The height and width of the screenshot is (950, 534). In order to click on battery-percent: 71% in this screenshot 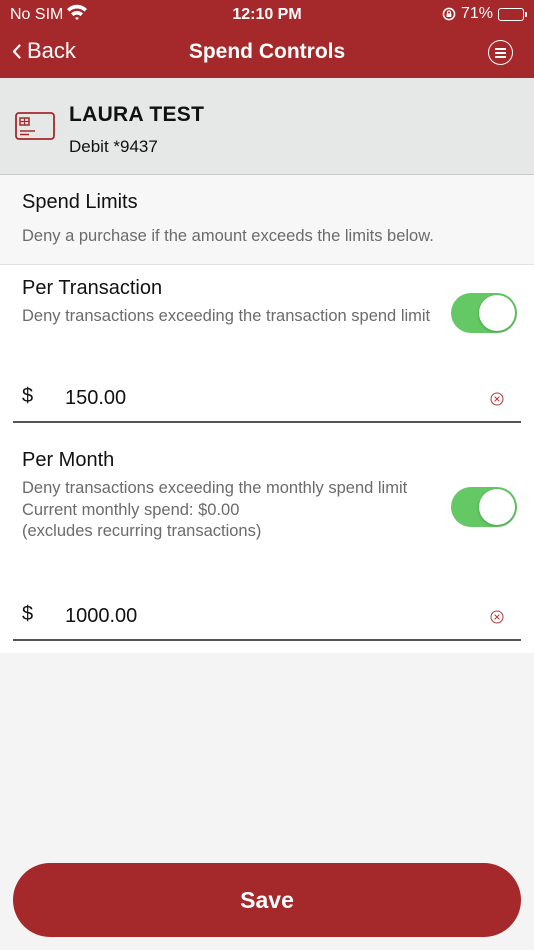, I will do `click(476, 13)`.